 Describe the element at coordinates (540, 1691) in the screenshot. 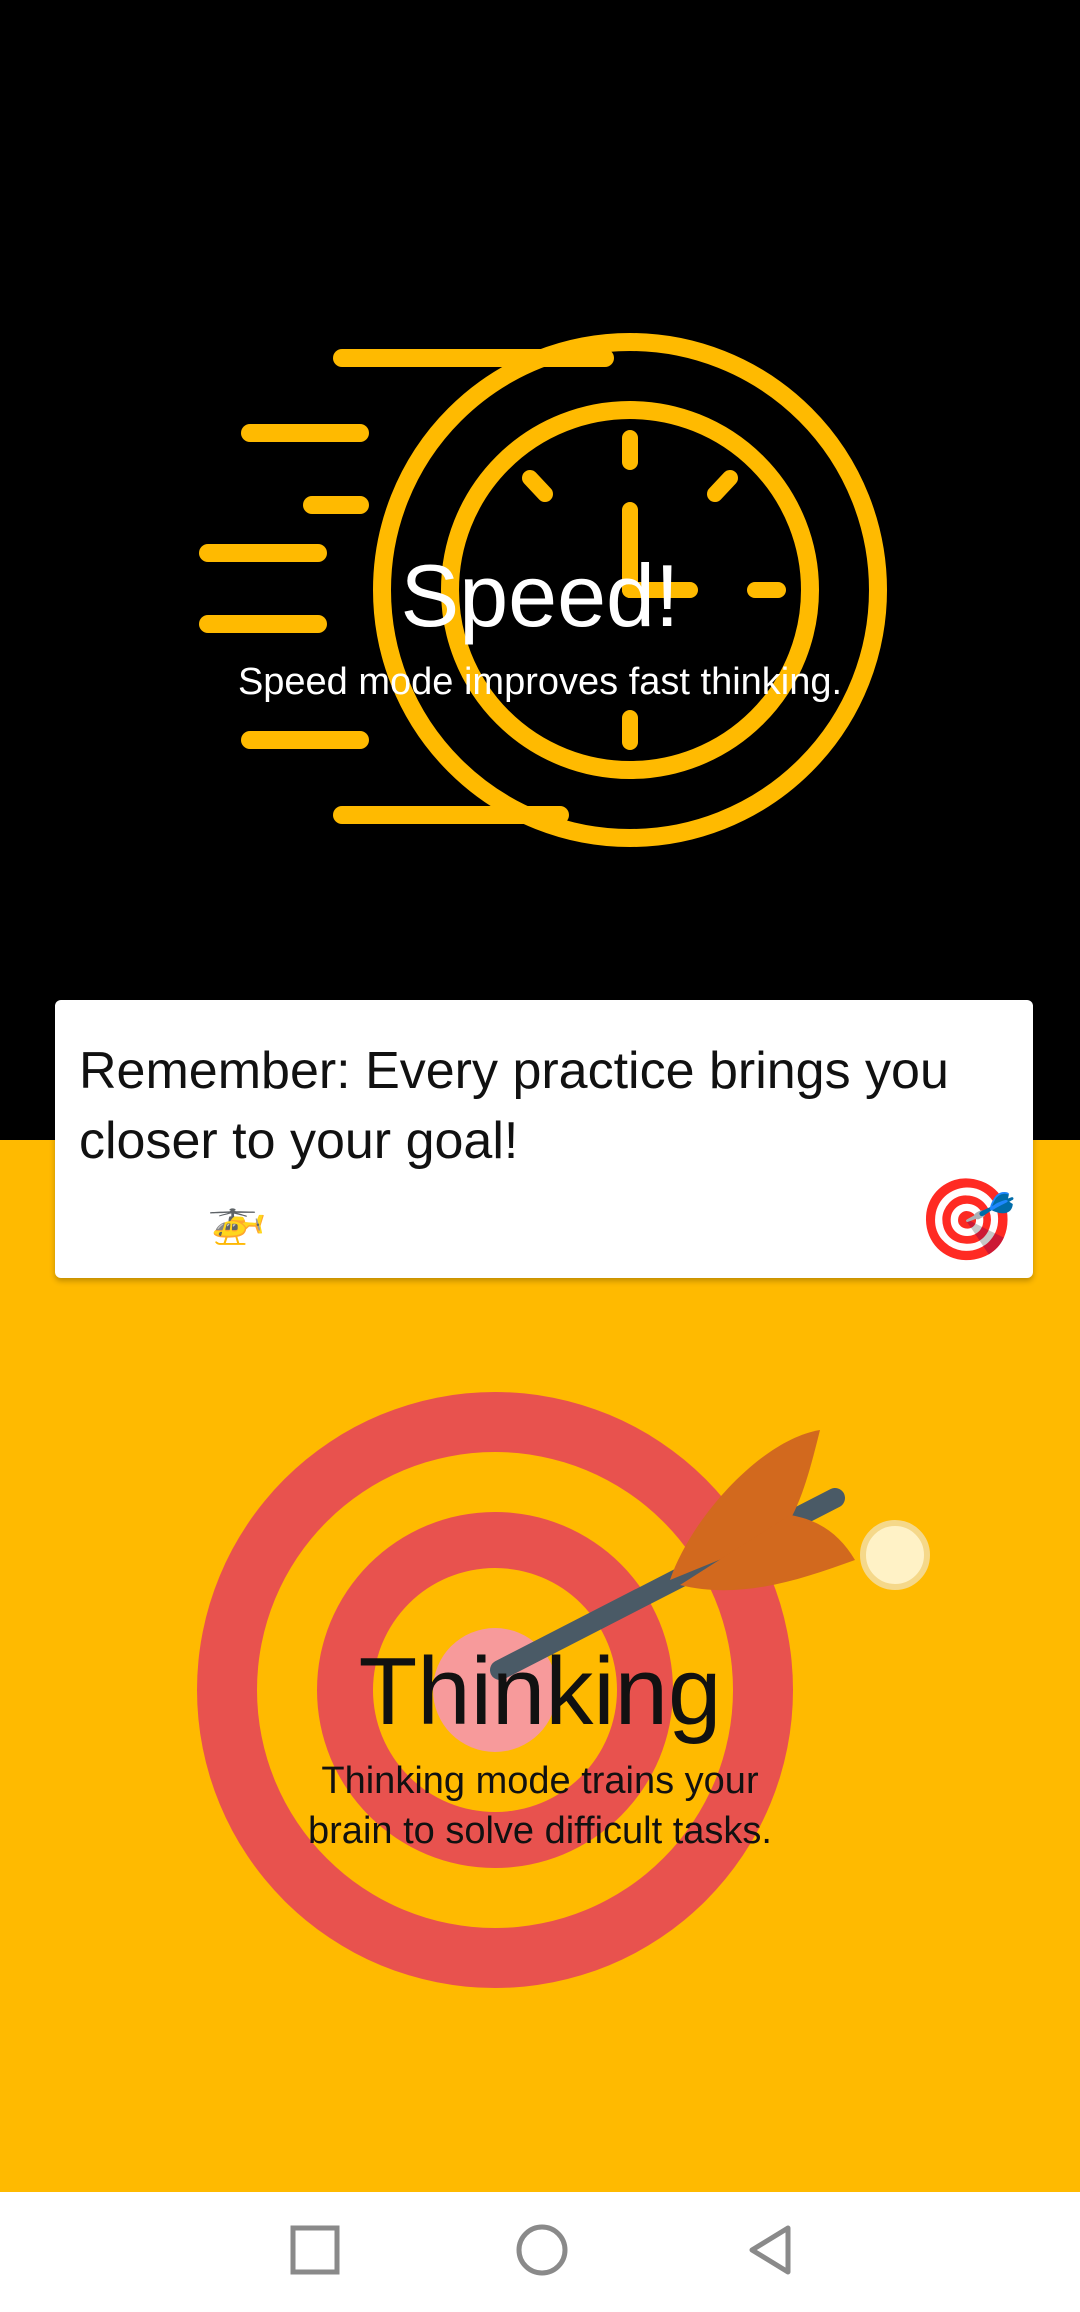

I see `thinking-title: Thinking` at that location.